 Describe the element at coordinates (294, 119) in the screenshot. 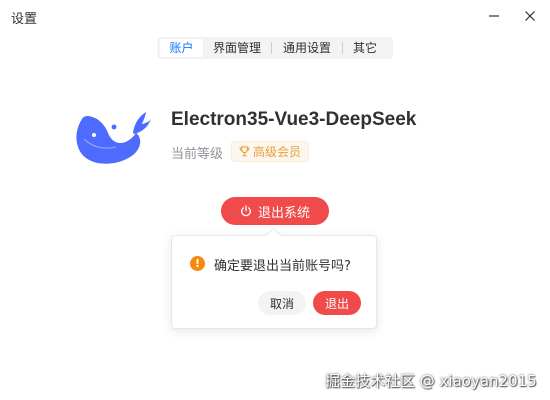

I see `app-name: Electron35-Vue3-DeepSeek` at that location.